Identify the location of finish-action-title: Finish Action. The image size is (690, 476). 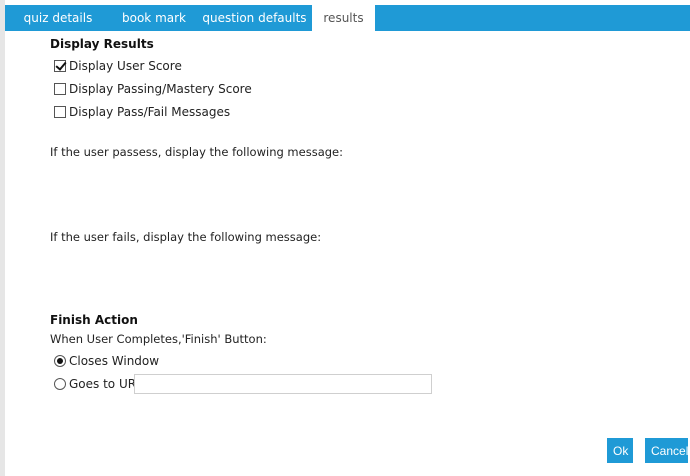
(94, 320).